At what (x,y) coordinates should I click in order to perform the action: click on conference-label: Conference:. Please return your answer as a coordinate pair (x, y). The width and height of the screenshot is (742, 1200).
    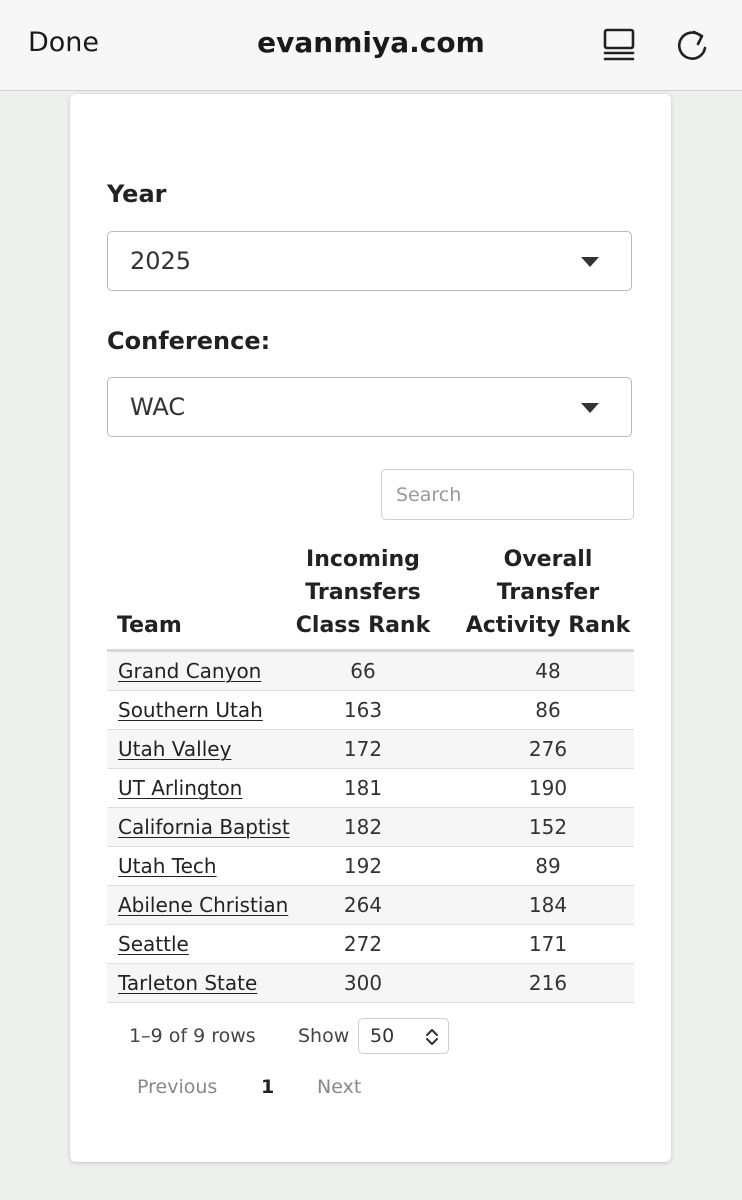
    Looking at the image, I should click on (189, 341).